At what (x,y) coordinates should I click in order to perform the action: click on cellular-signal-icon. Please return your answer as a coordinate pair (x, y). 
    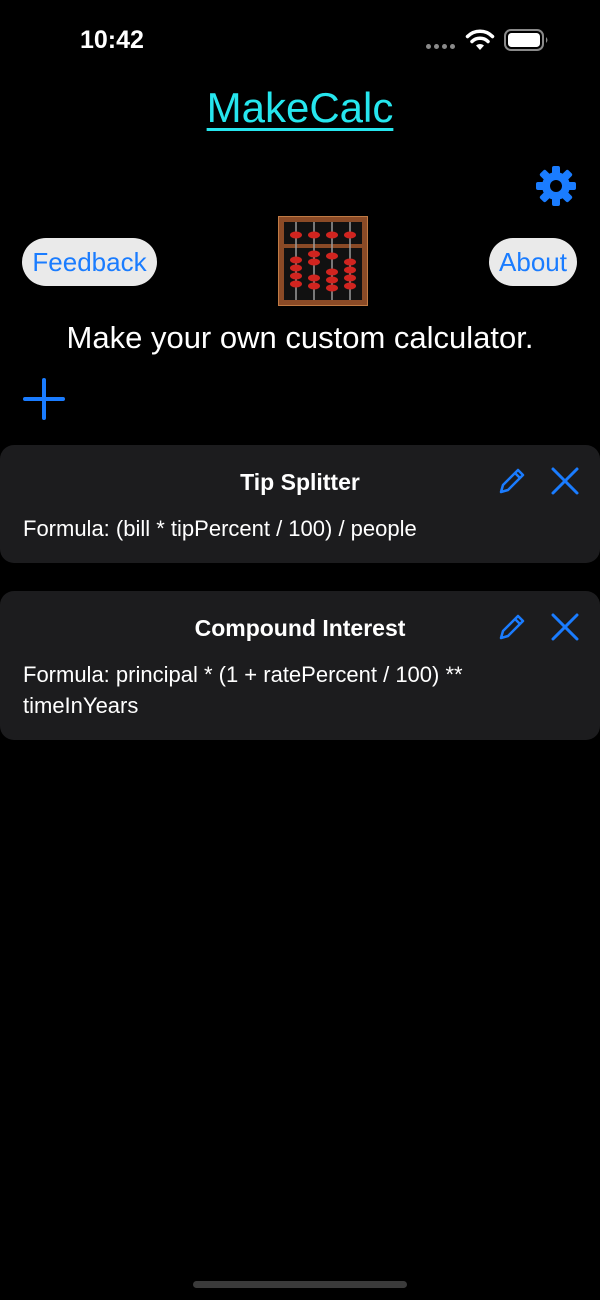
    Looking at the image, I should click on (440, 46).